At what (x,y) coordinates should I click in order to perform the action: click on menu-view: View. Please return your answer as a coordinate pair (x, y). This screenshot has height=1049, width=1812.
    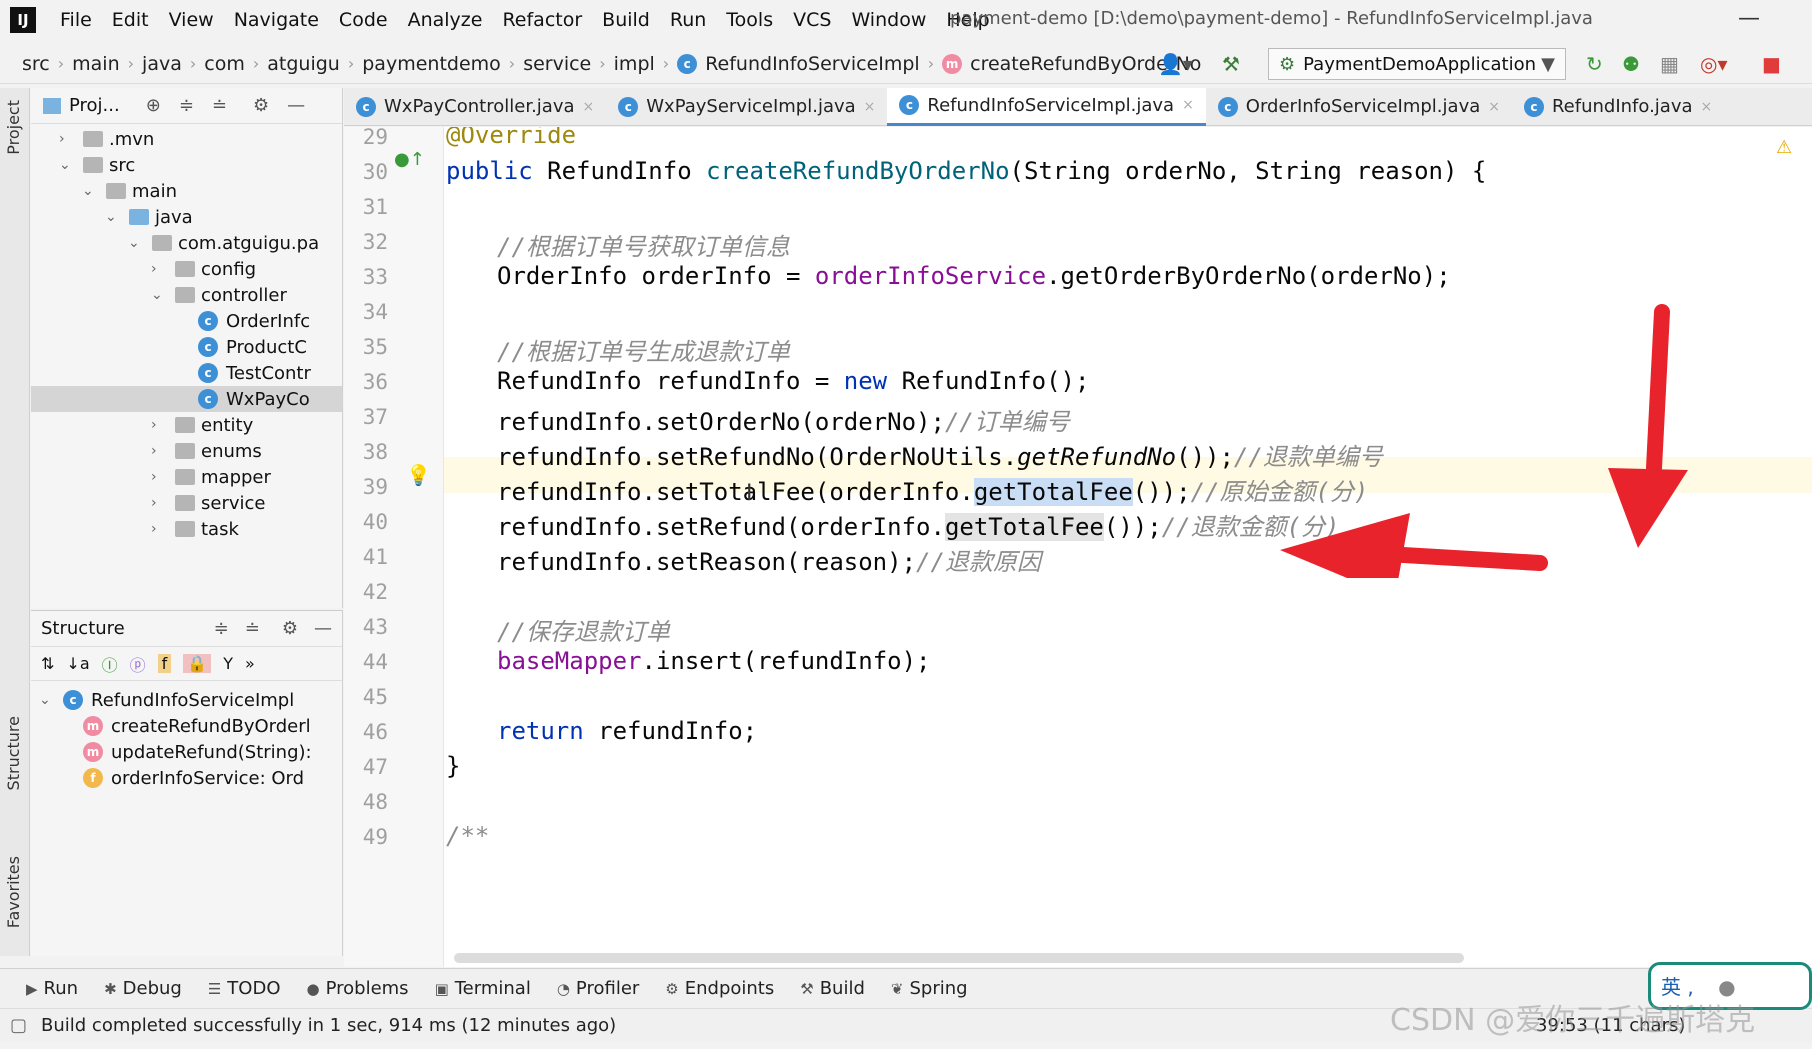
    Looking at the image, I should click on (191, 20).